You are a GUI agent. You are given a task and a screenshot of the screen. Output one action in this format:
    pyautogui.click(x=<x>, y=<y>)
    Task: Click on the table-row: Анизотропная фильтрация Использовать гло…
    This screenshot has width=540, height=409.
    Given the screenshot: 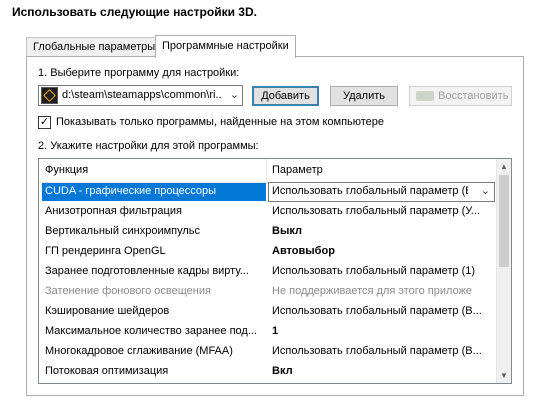 What is the action you would take?
    pyautogui.click(x=268, y=212)
    